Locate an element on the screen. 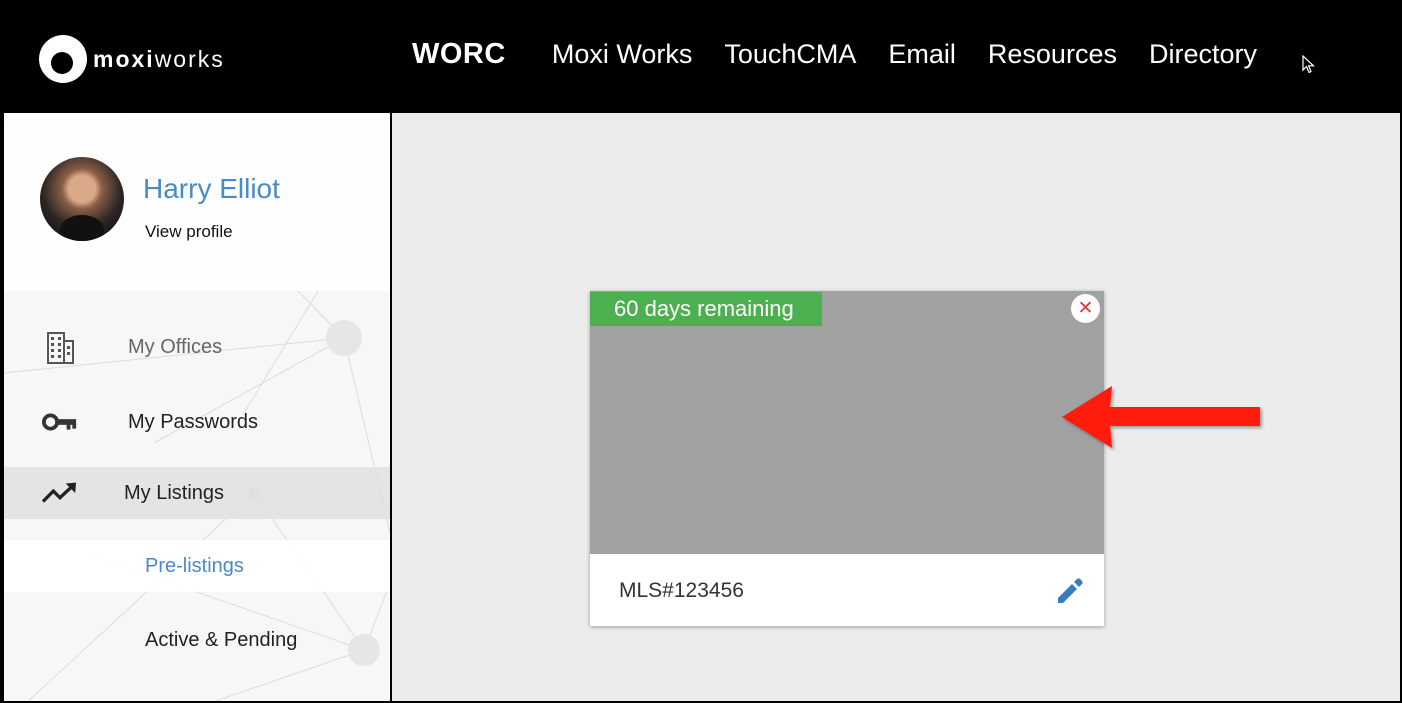  sidebar-item-my-passwords: My Passwords is located at coordinates (197, 422).